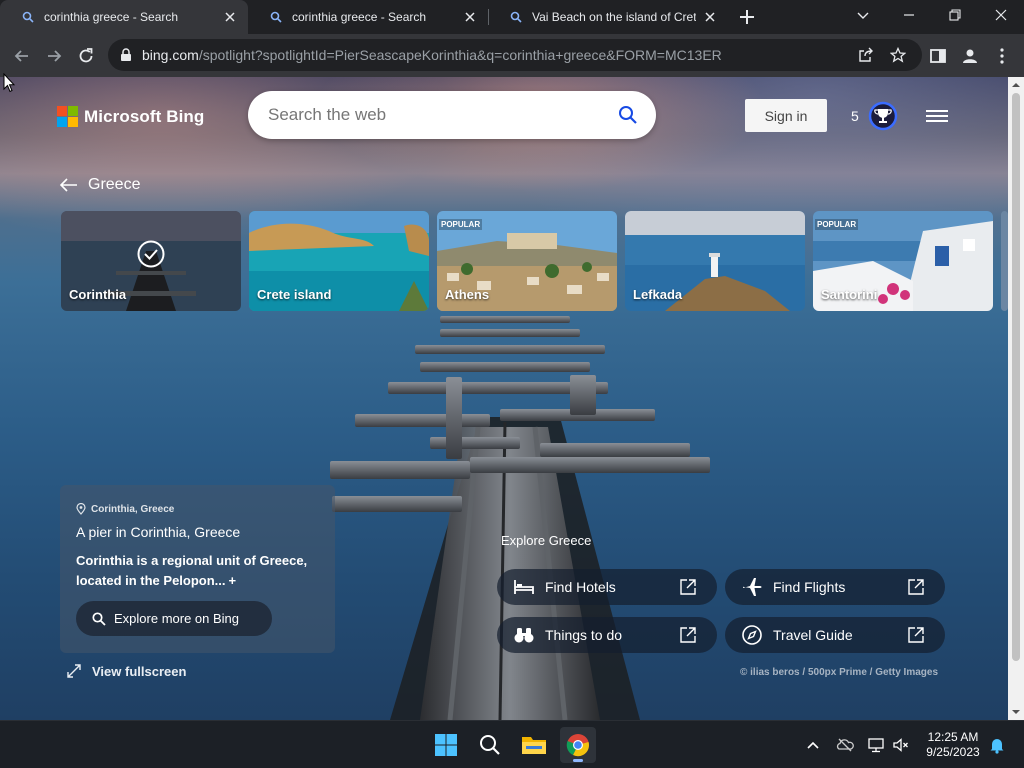 Image resolution: width=1024 pixels, height=768 pixels. Describe the element at coordinates (233, 580) in the screenshot. I see `expand-description: +` at that location.